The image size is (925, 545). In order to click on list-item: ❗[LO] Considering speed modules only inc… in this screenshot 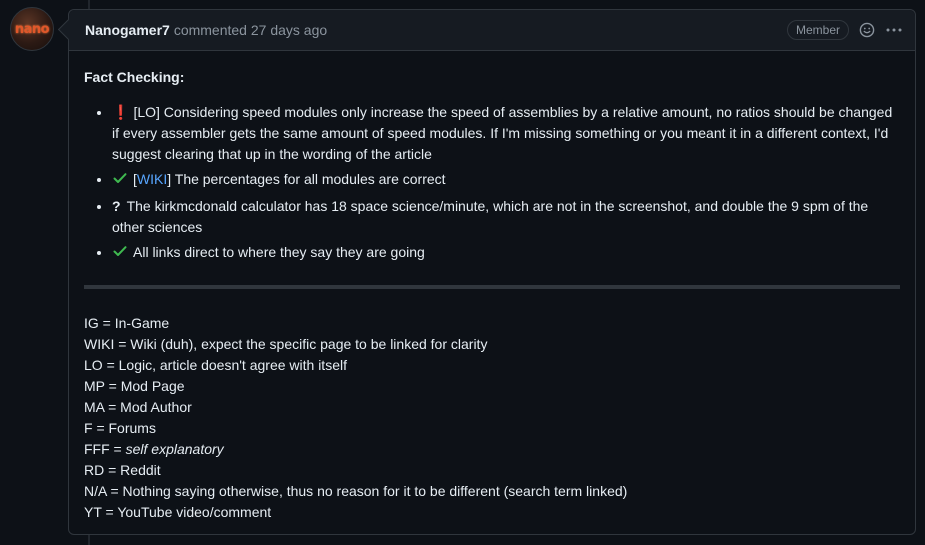, I will do `click(506, 133)`.